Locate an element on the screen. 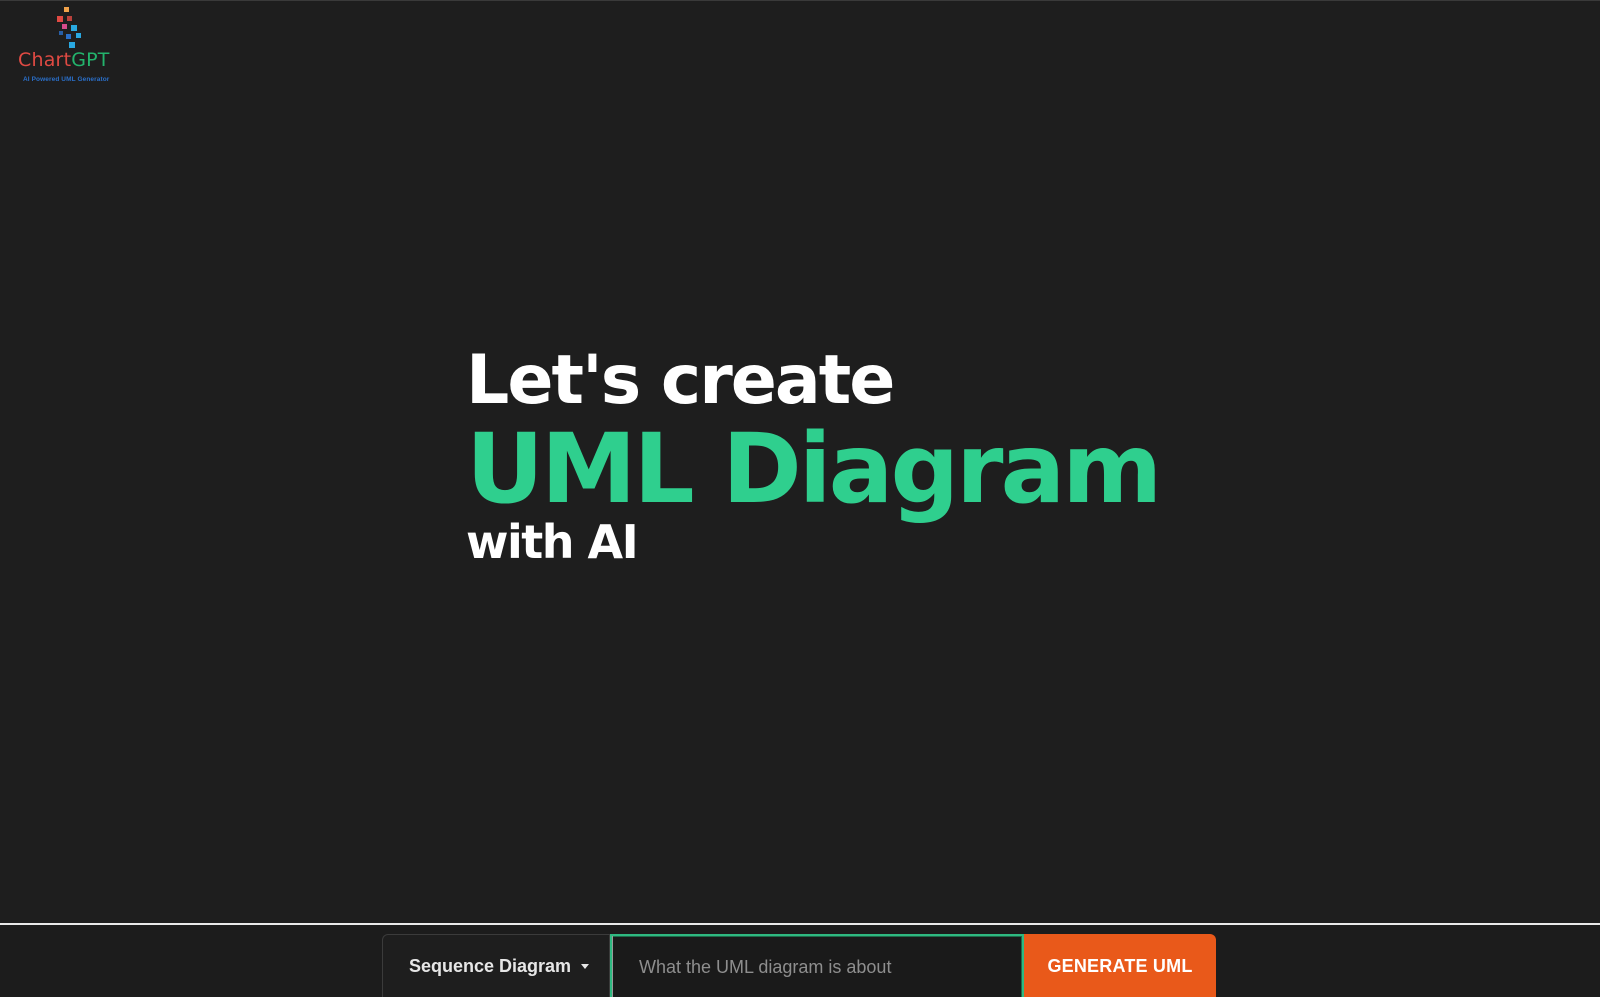  chevron-down-icon is located at coordinates (585, 966).